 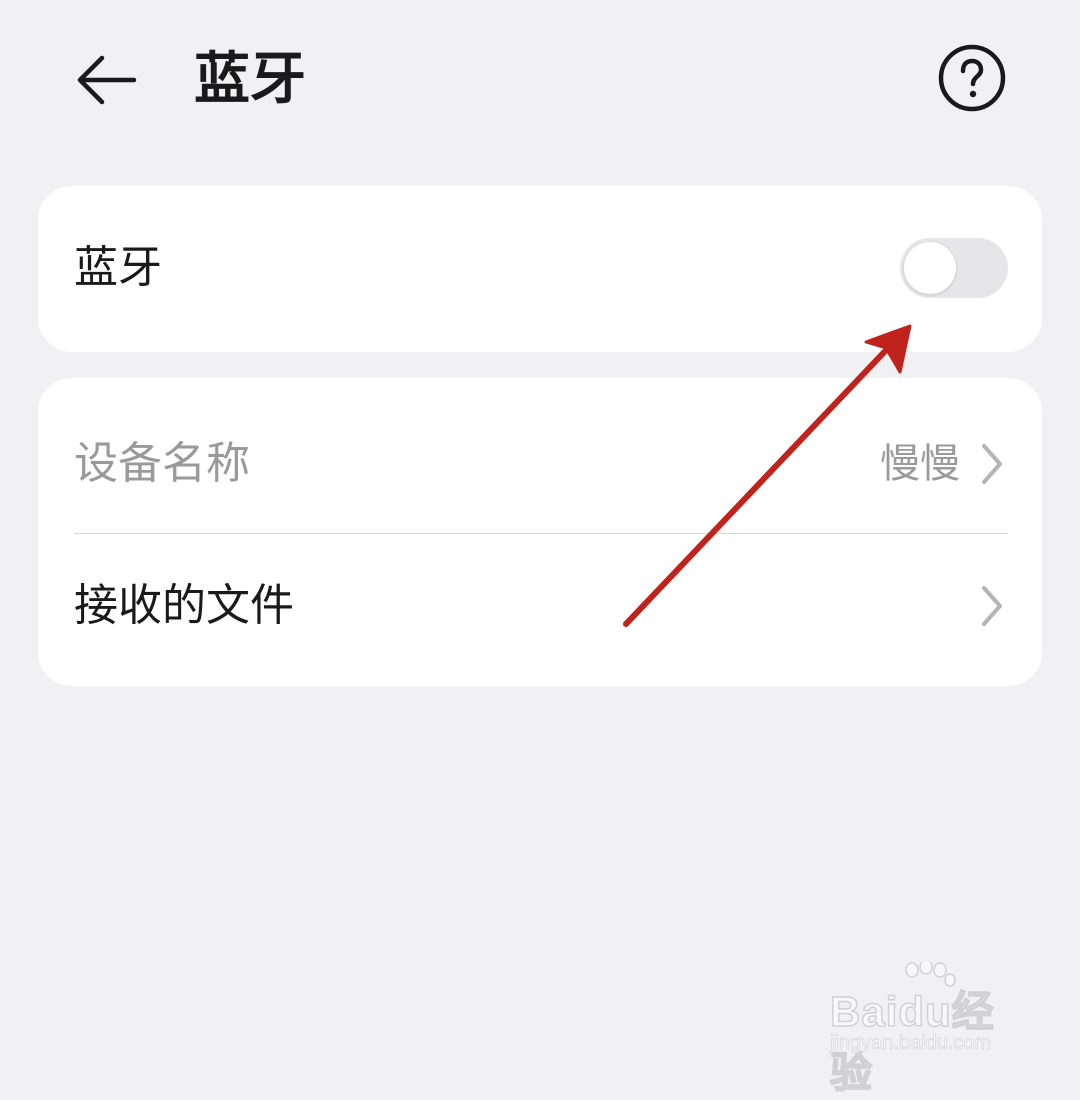 What do you see at coordinates (184, 605) in the screenshot?
I see `received-files-label: 接收的文件` at bounding box center [184, 605].